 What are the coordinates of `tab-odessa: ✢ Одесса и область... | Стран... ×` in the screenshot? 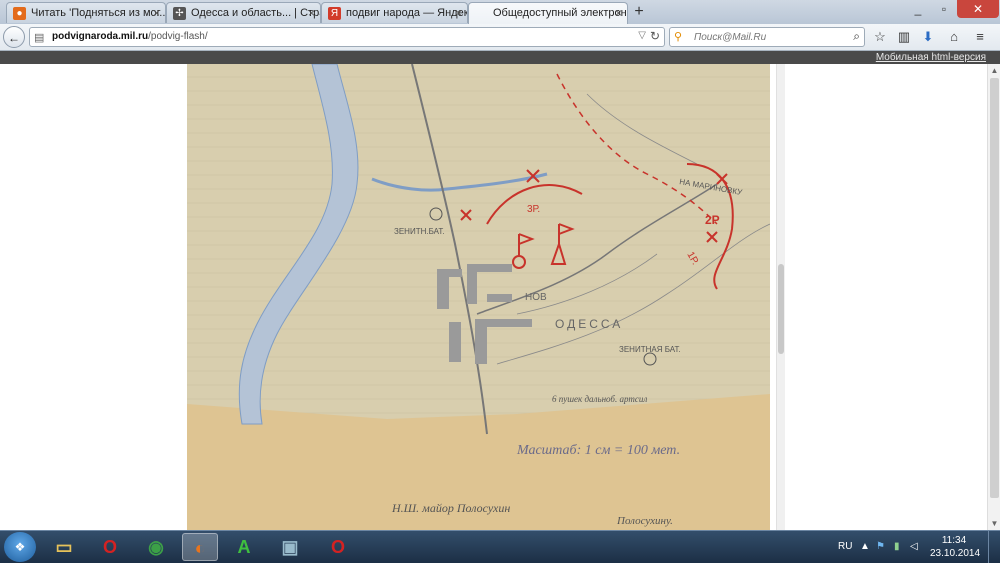 It's located at (243, 12).